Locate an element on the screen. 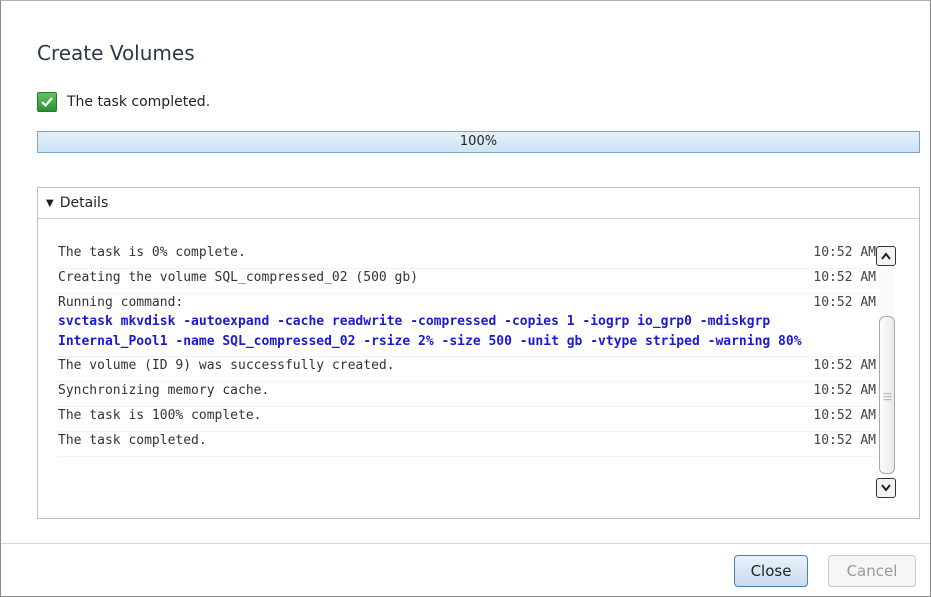 The height and width of the screenshot is (597, 931). list-item: The task completed. 10:52 AM is located at coordinates (467, 444).